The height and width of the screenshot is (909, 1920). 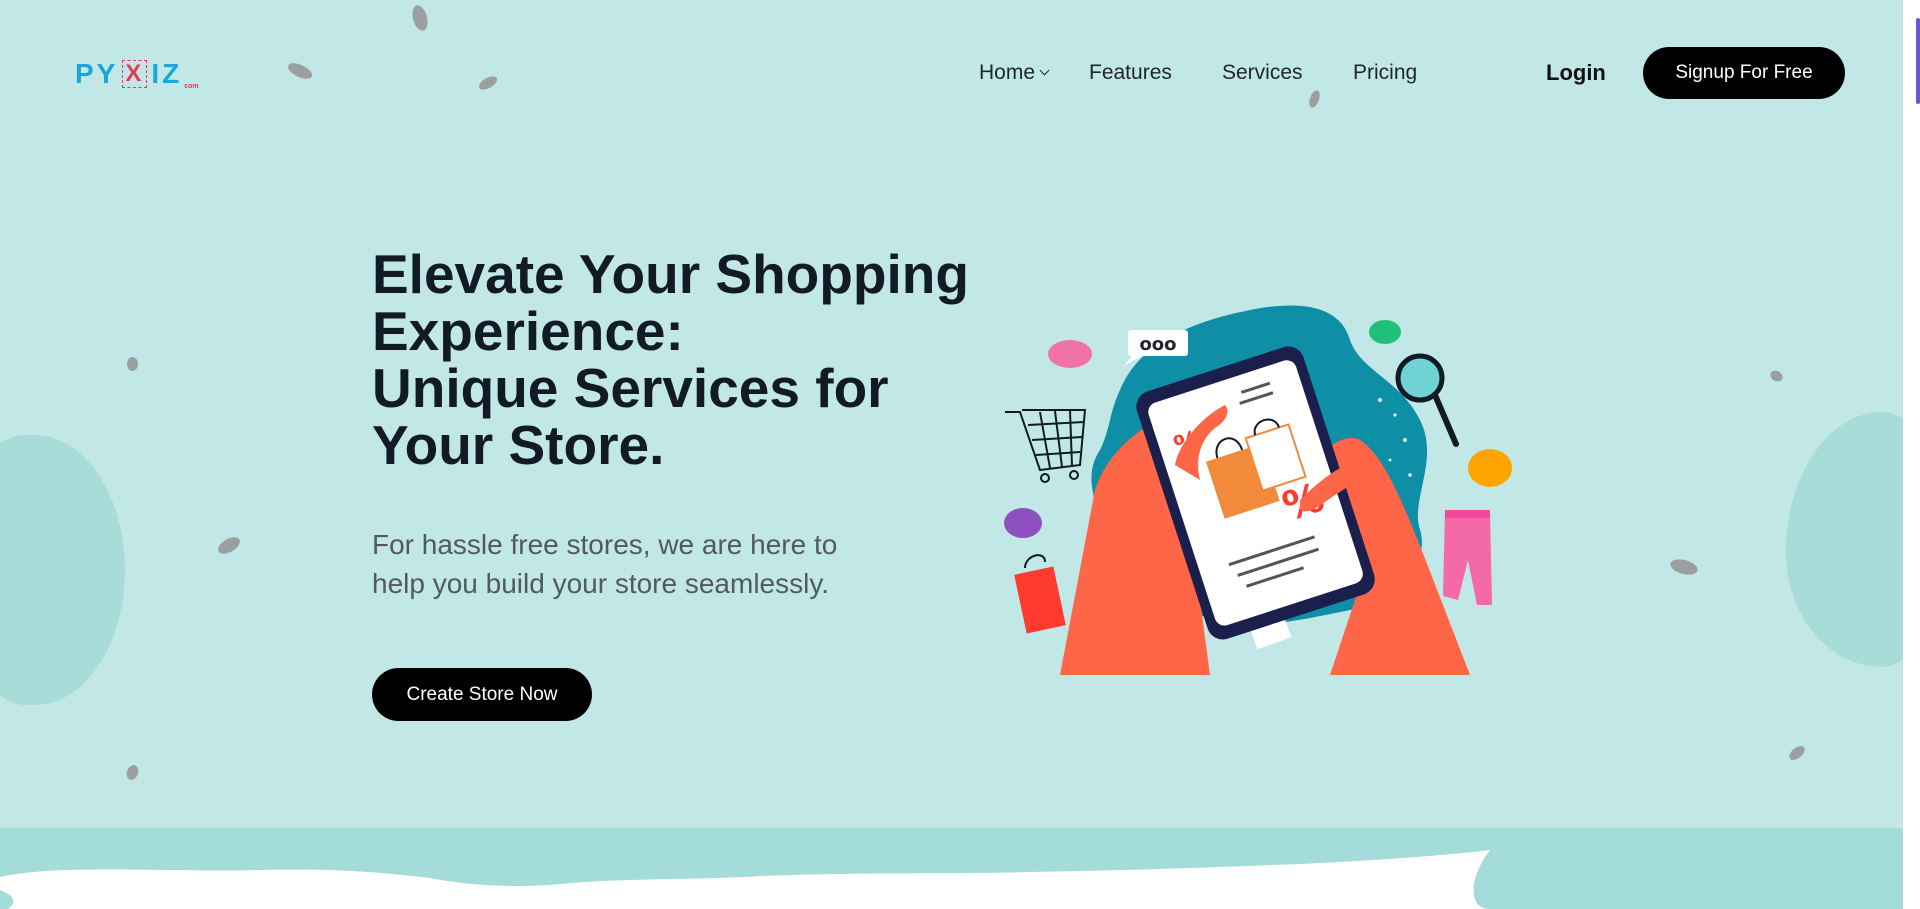 I want to click on login-link: Login, so click(x=1576, y=73).